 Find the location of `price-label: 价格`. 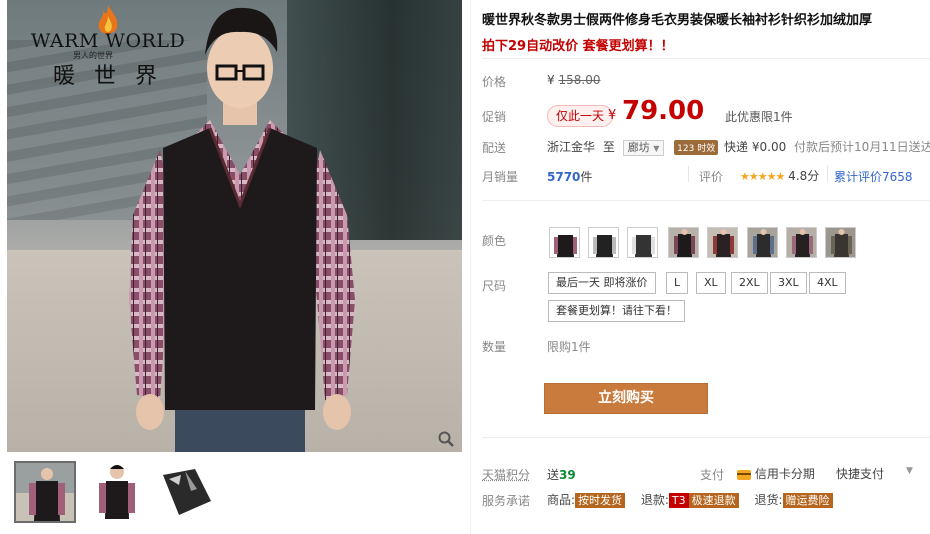

price-label: 价格 is located at coordinates (494, 82).